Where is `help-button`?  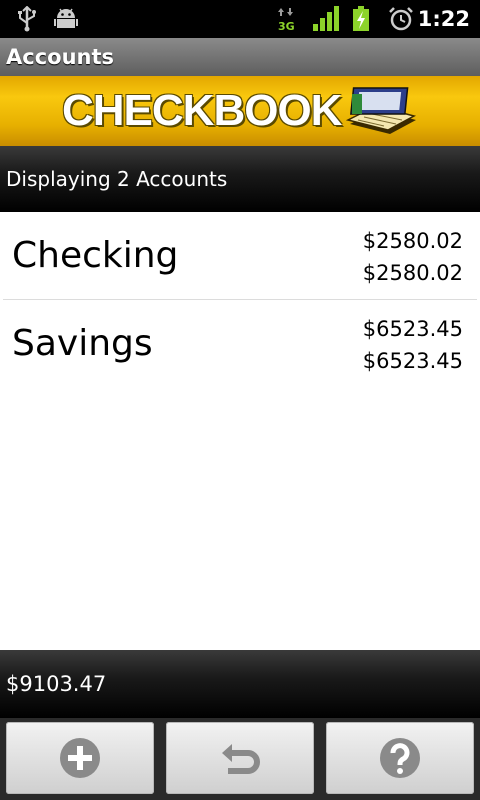 help-button is located at coordinates (400, 758).